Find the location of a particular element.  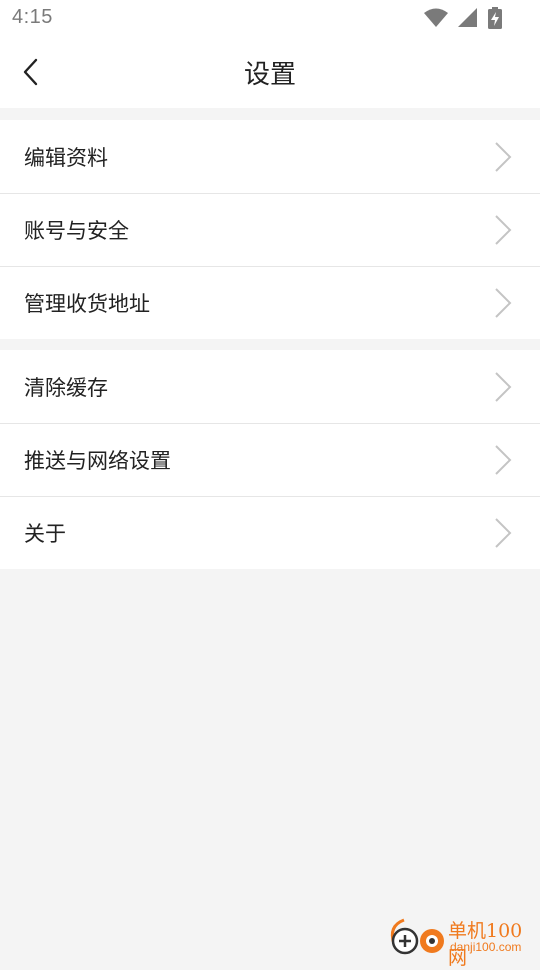

settings-item-clear-cache: 清除缓存 is located at coordinates (270, 386).